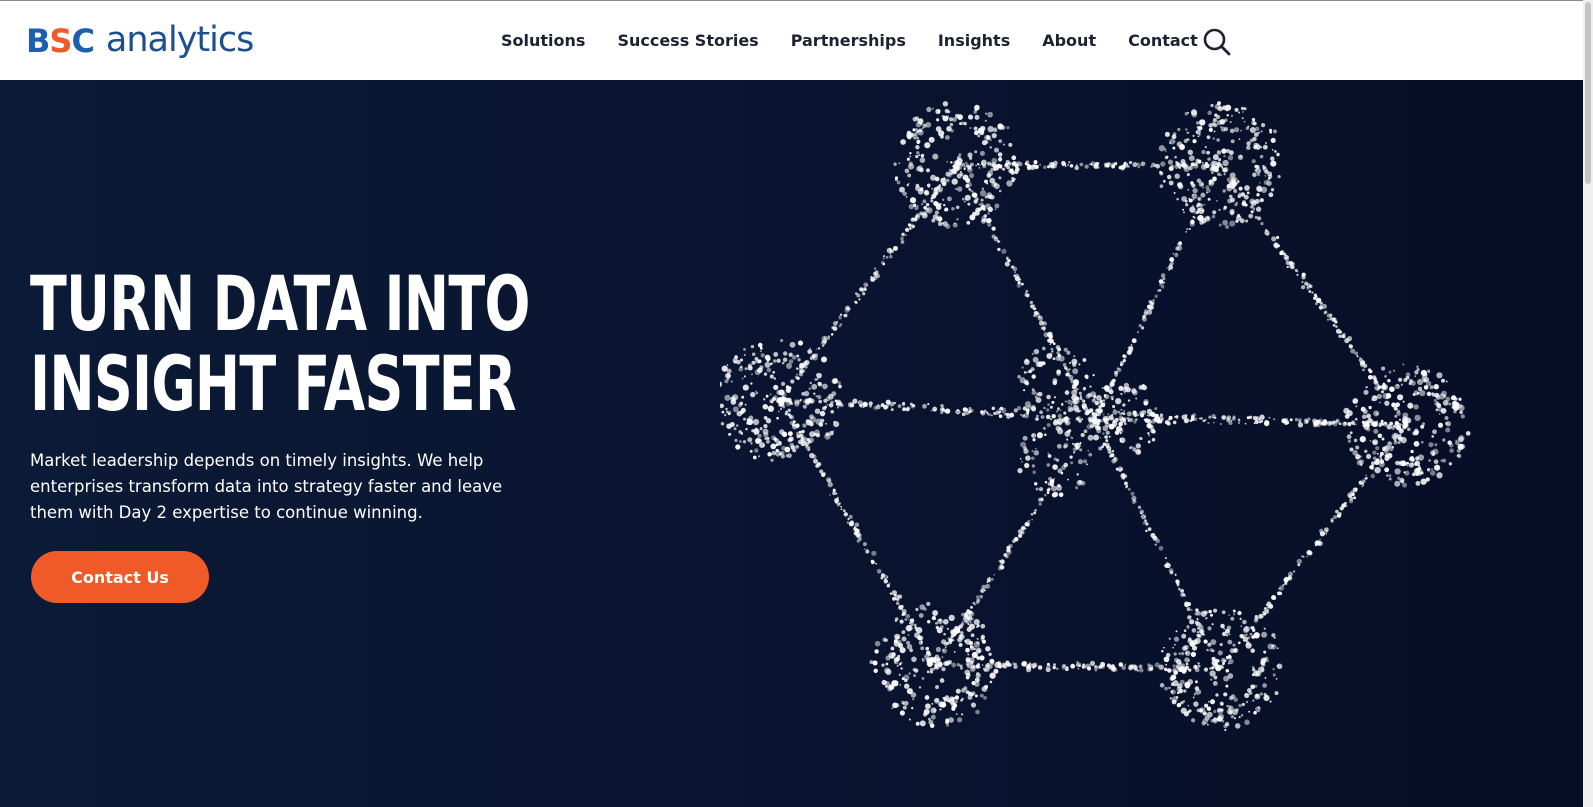 The image size is (1593, 807). Describe the element at coordinates (273, 383) in the screenshot. I see `hero-title-line-2: INSIGHT FASTER` at that location.